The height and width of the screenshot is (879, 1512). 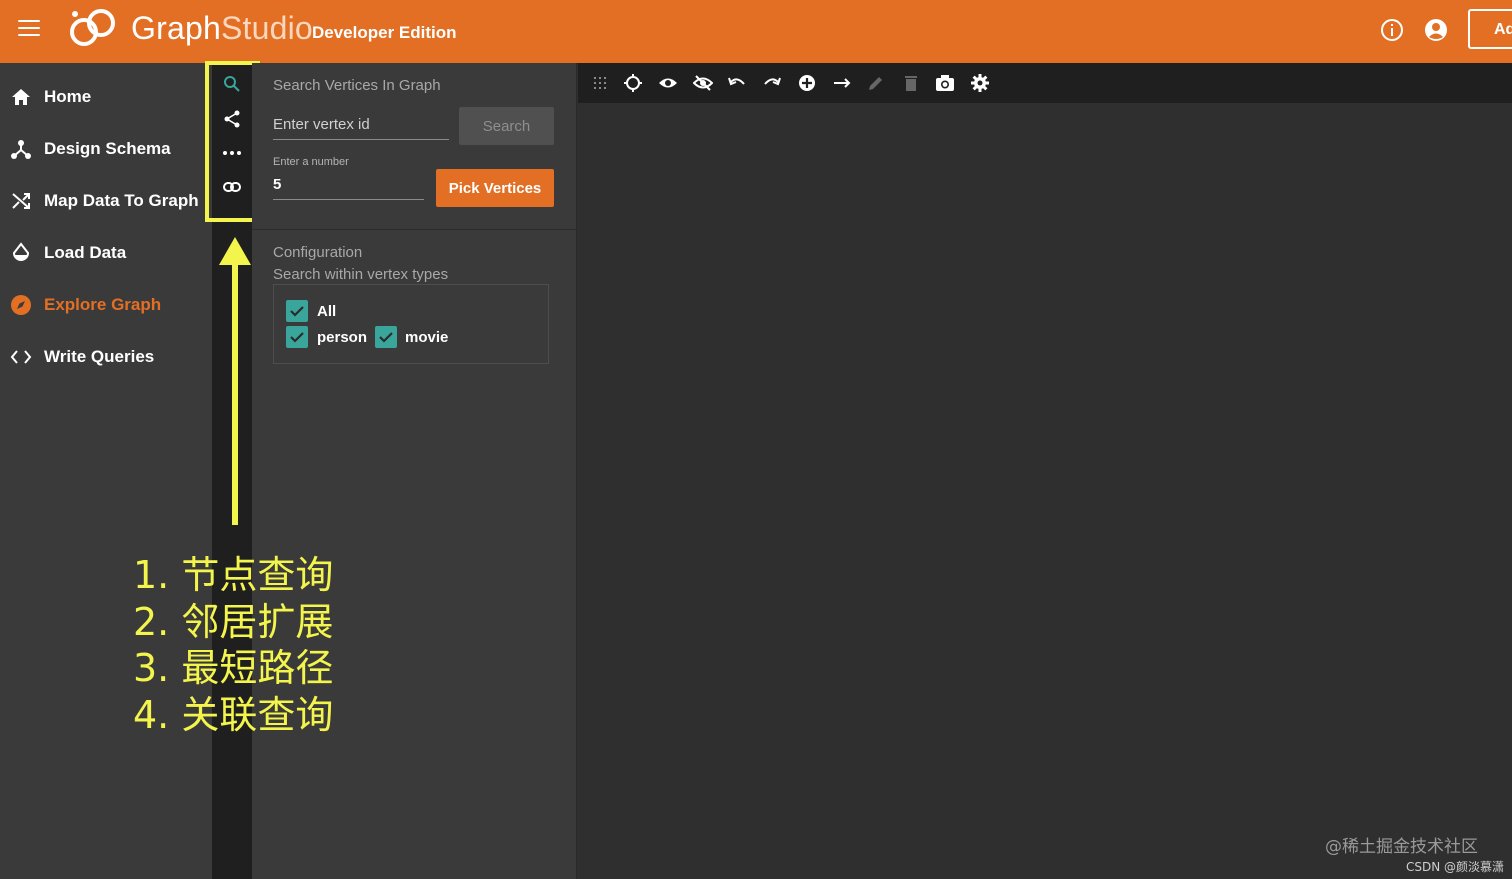 I want to click on checkbox-movie, so click(x=386, y=337).